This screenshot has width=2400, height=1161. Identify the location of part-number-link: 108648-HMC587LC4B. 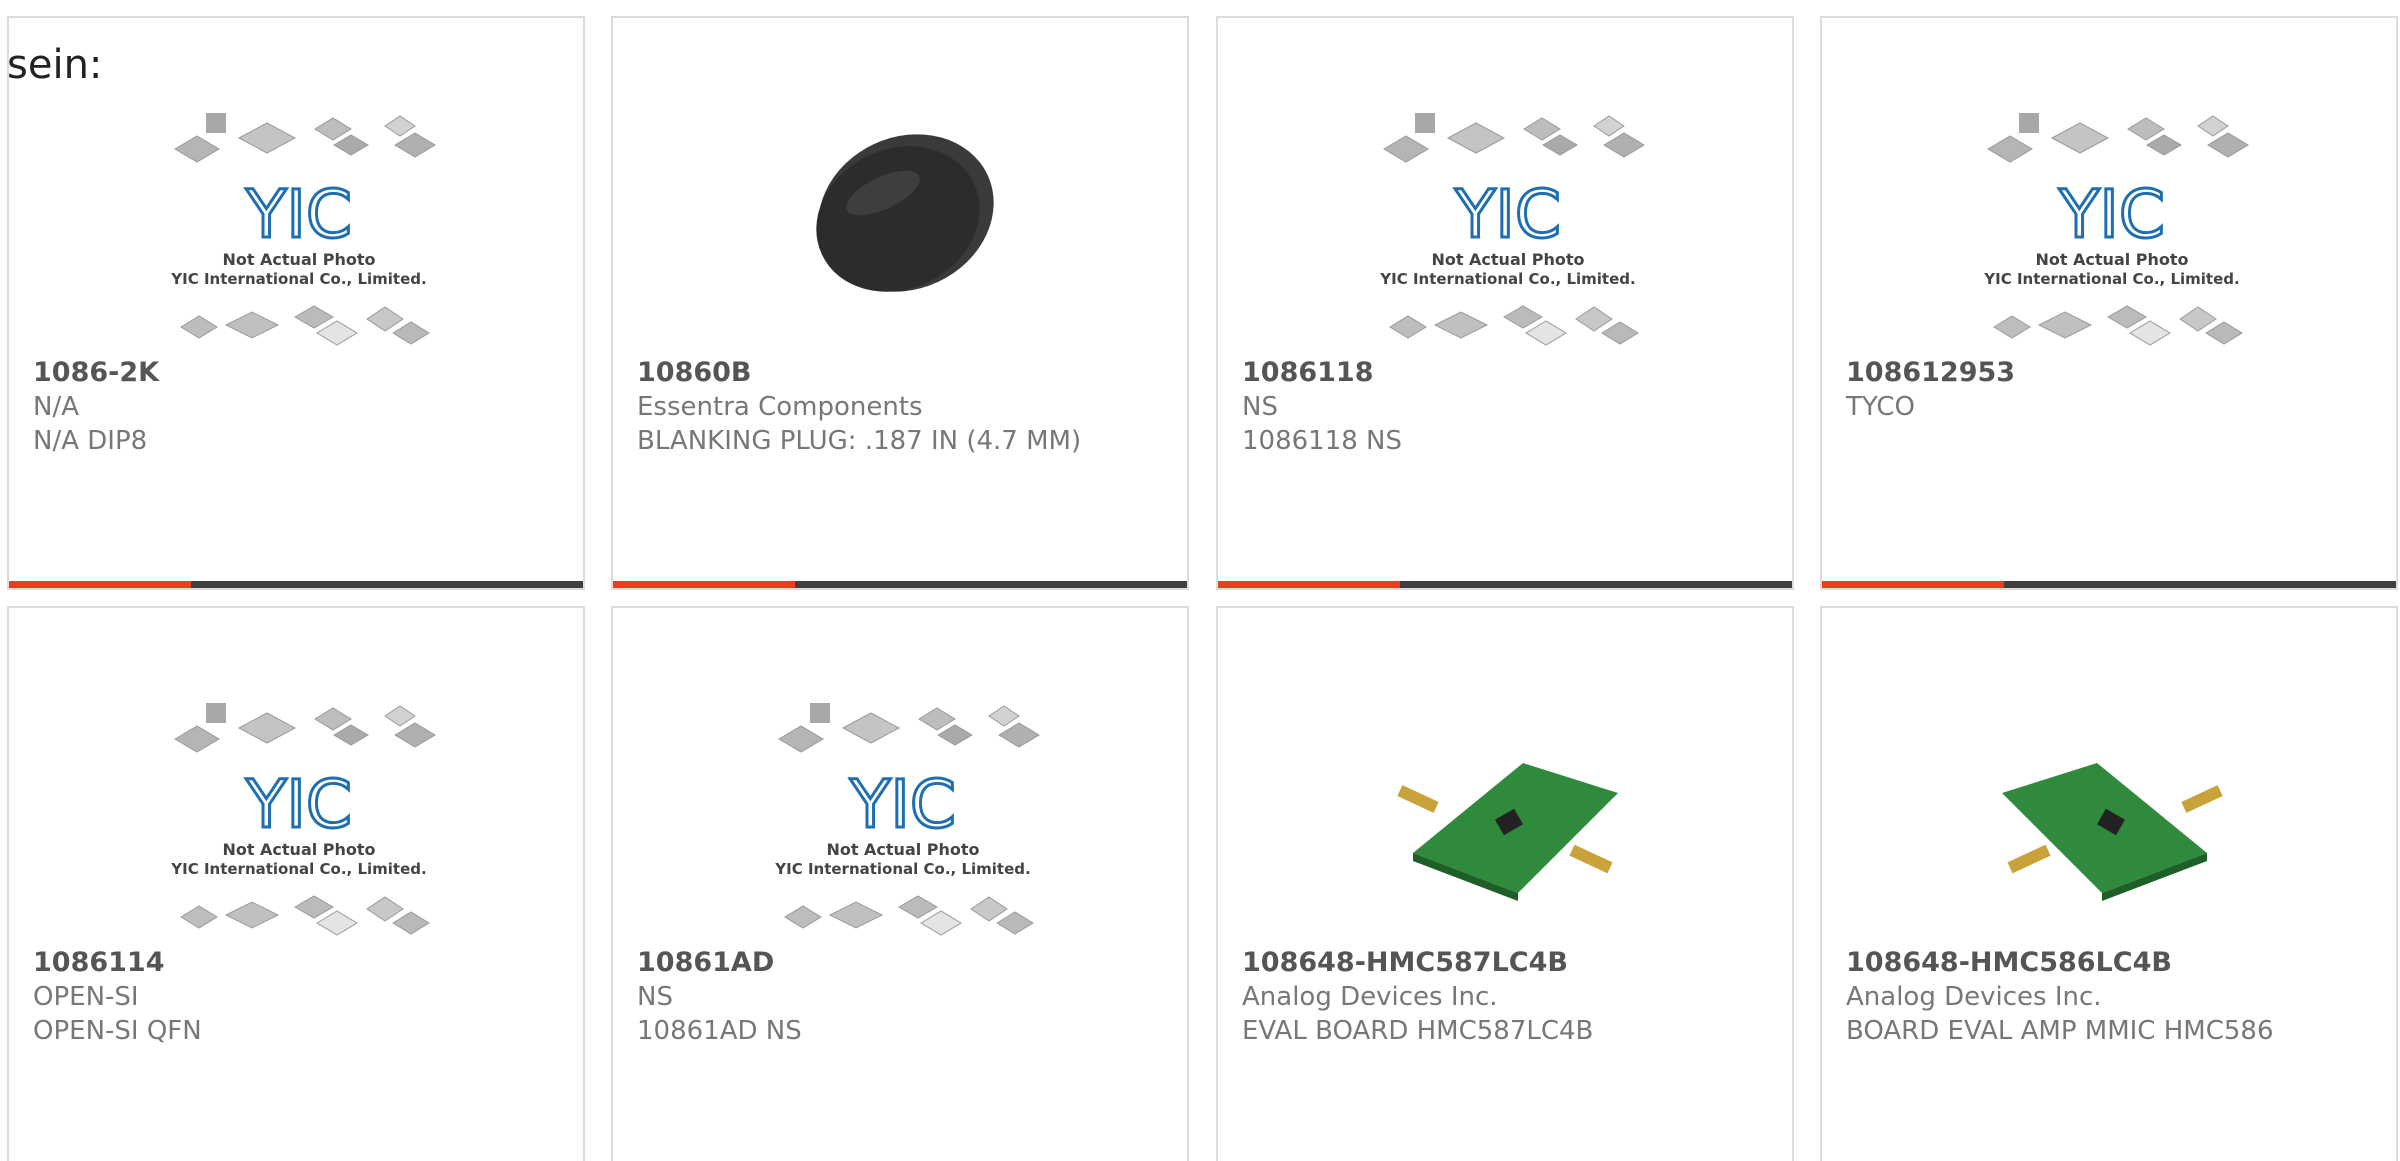
(1482, 963).